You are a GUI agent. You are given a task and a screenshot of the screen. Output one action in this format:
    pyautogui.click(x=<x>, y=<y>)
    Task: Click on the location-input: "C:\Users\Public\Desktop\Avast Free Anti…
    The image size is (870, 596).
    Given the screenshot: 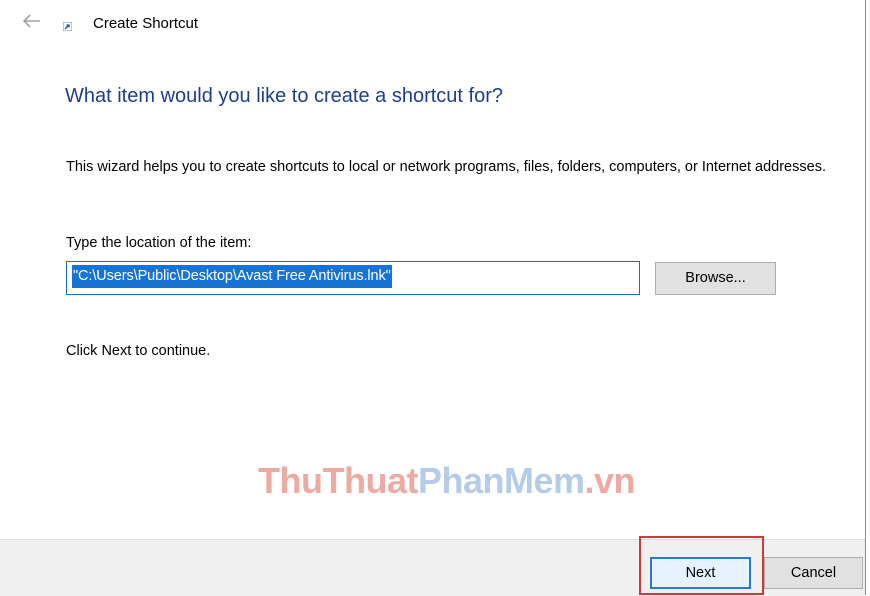 What is the action you would take?
    pyautogui.click(x=353, y=278)
    